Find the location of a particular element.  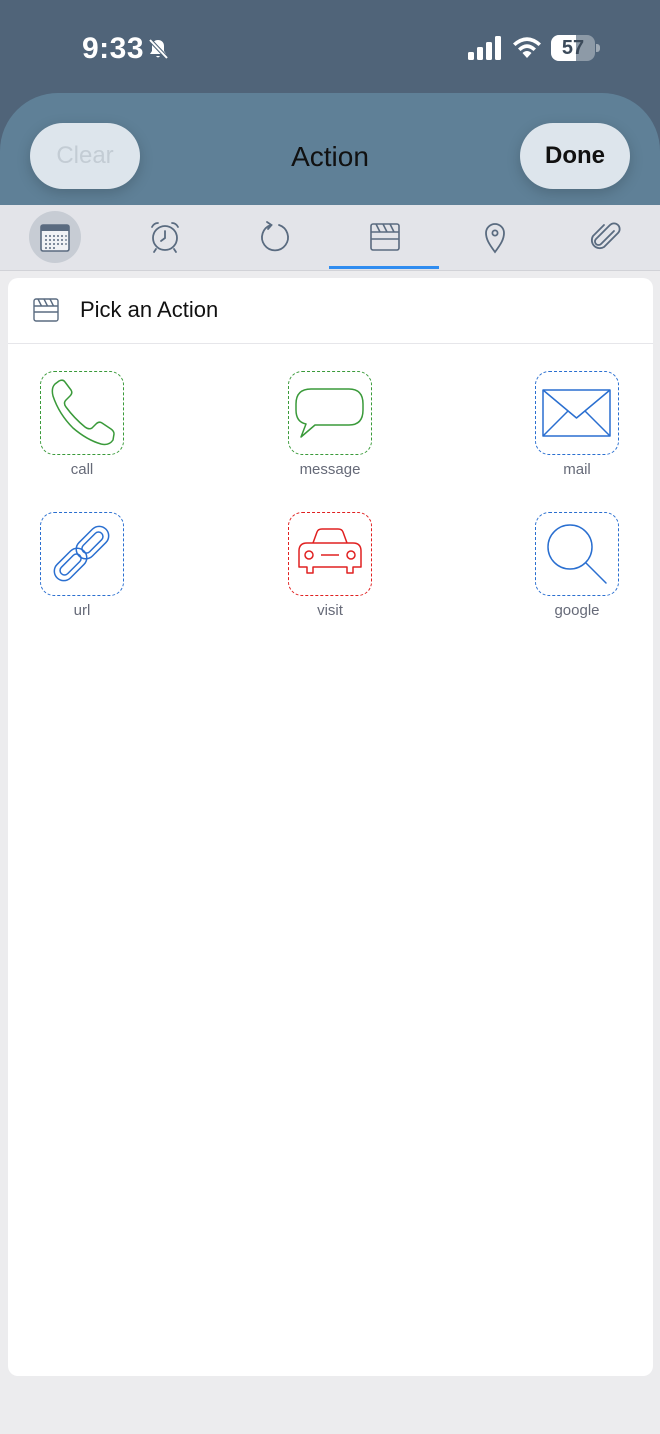

envelope-icon is located at coordinates (576, 413).